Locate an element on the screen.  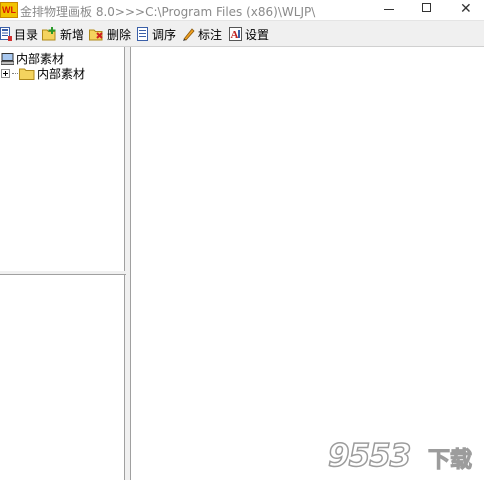
add-folder-icon is located at coordinates (49, 34).